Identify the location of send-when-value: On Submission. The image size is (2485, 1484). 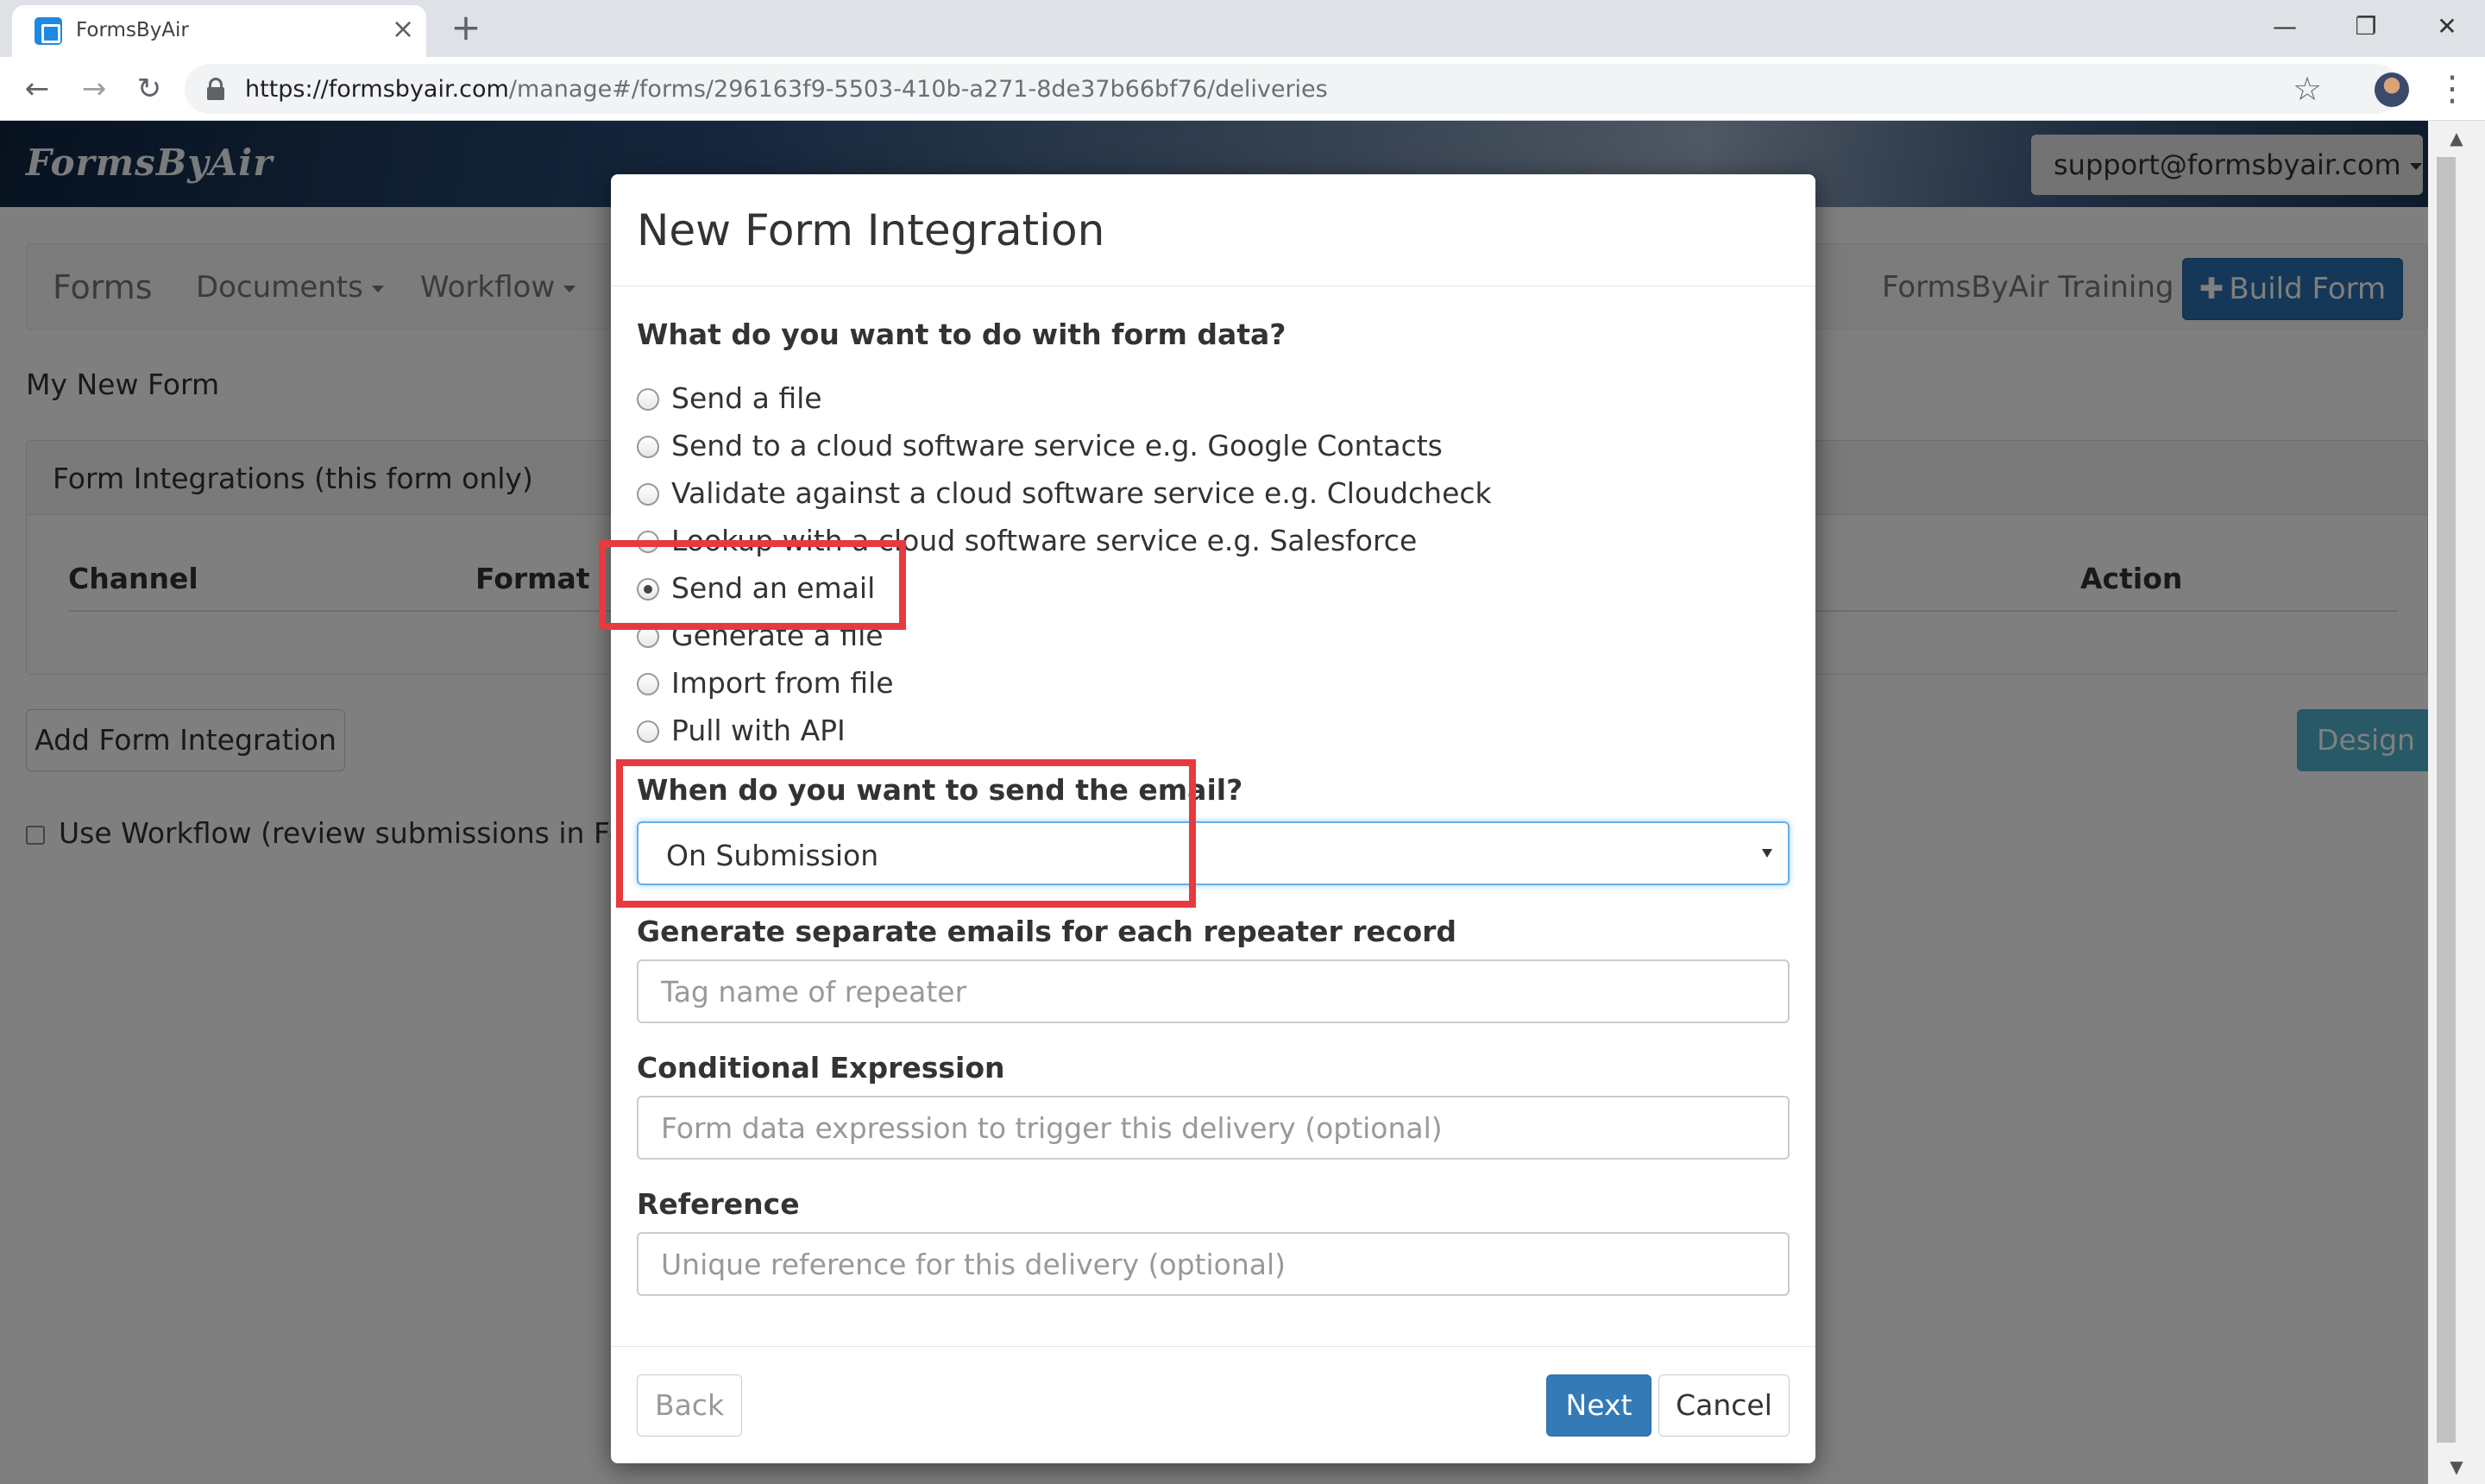
(773, 855).